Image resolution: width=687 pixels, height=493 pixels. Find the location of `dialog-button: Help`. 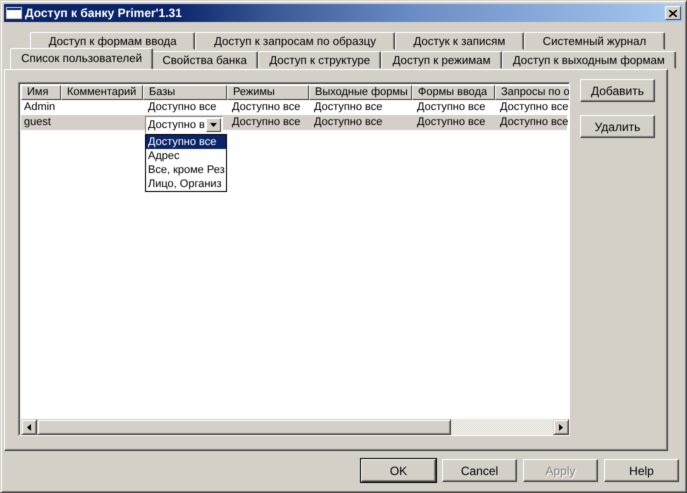

dialog-button: Help is located at coordinates (641, 470).